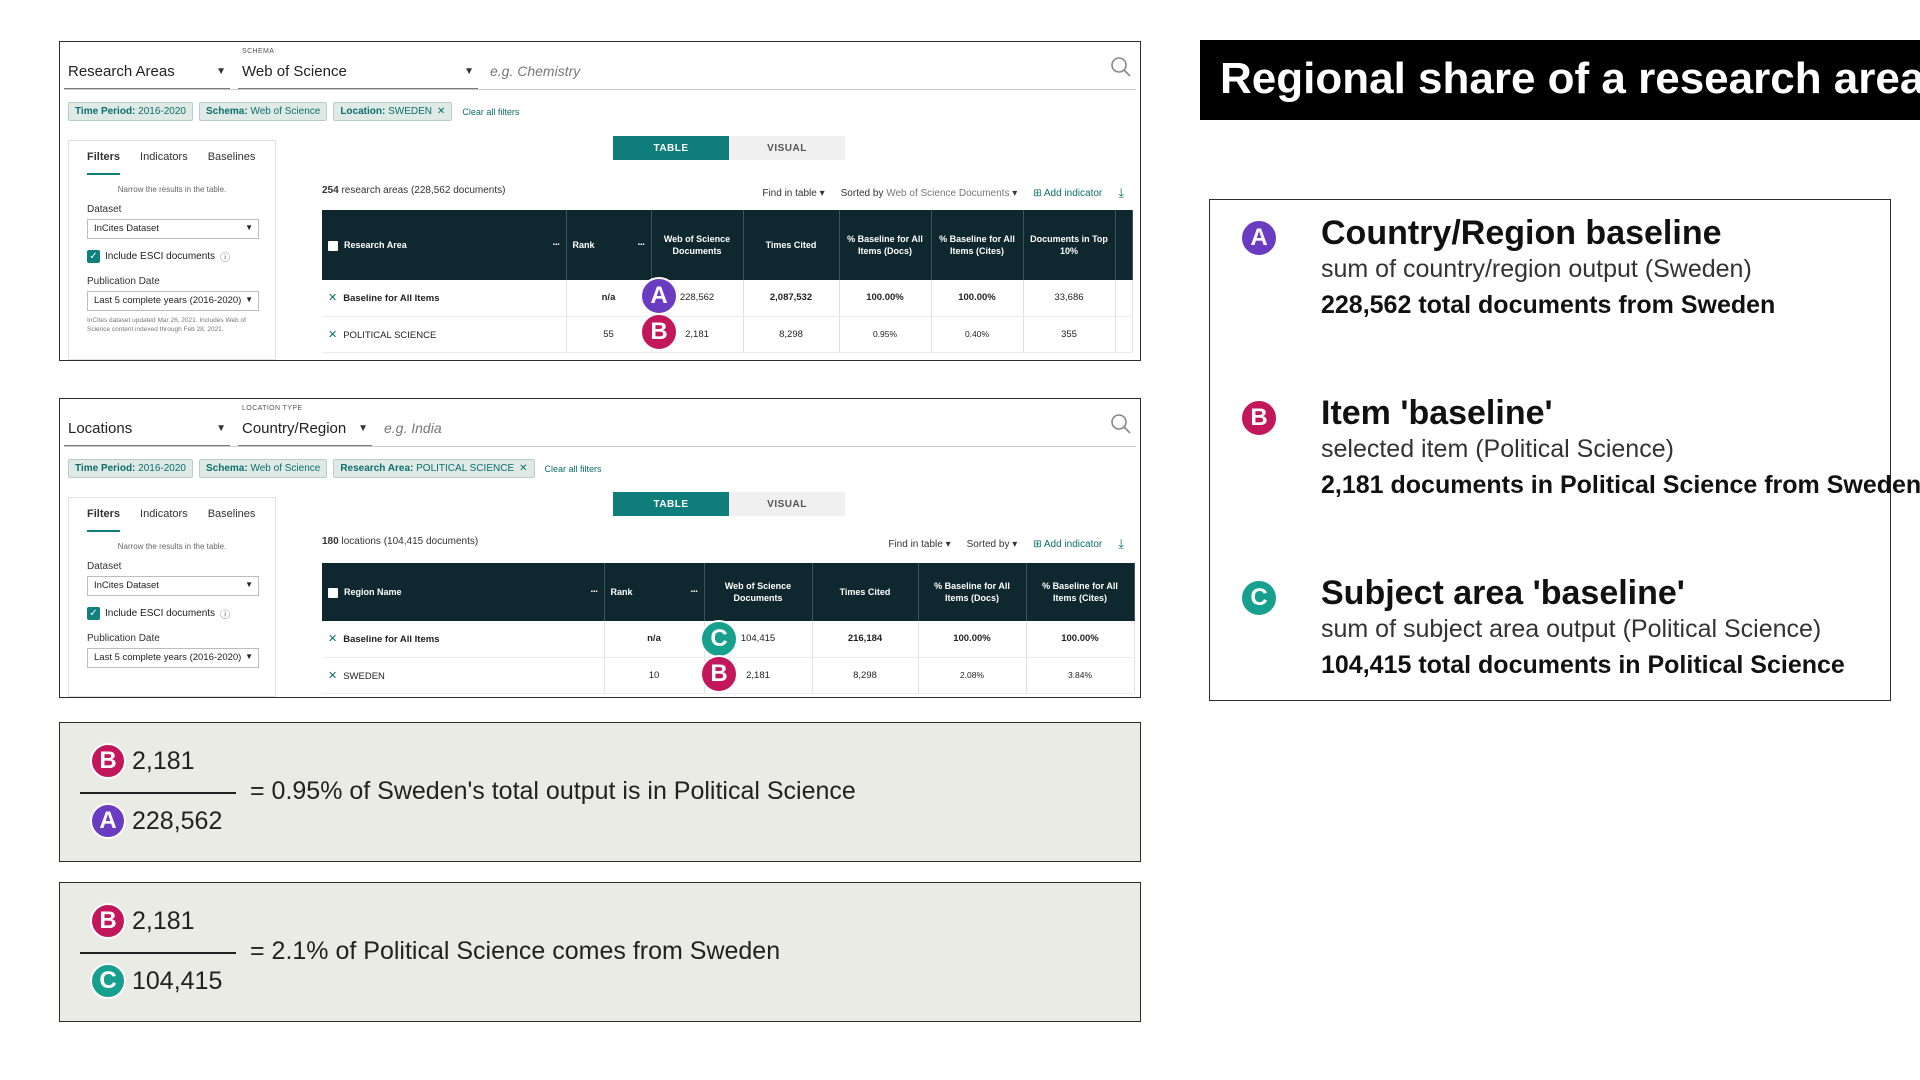 The width and height of the screenshot is (1920, 1080). I want to click on legend-subtitle: sum of country/region output (Sweden), so click(1536, 269).